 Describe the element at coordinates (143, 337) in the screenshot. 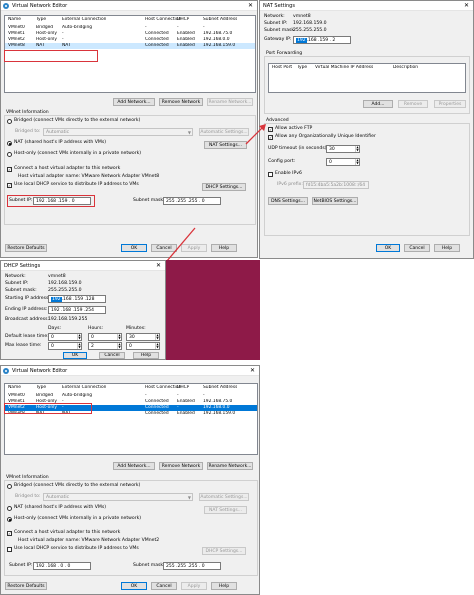

I see `default-lease-minutes: 30 ▲ ▼` at that location.